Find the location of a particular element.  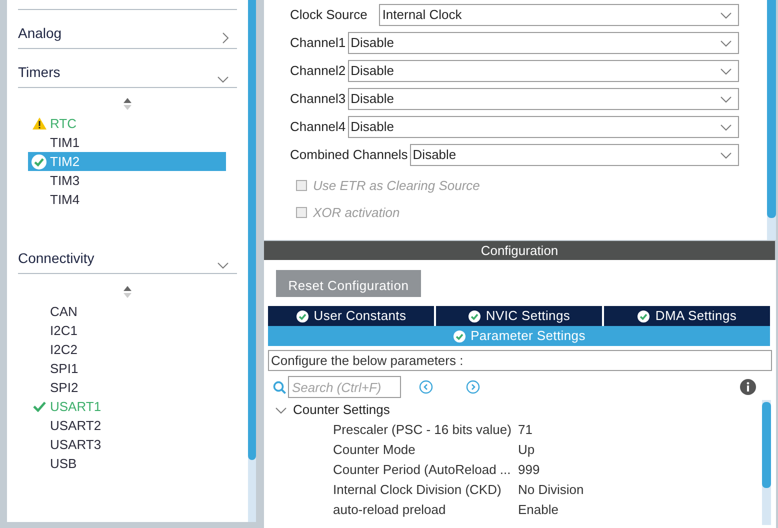

search-icon is located at coordinates (279, 387).